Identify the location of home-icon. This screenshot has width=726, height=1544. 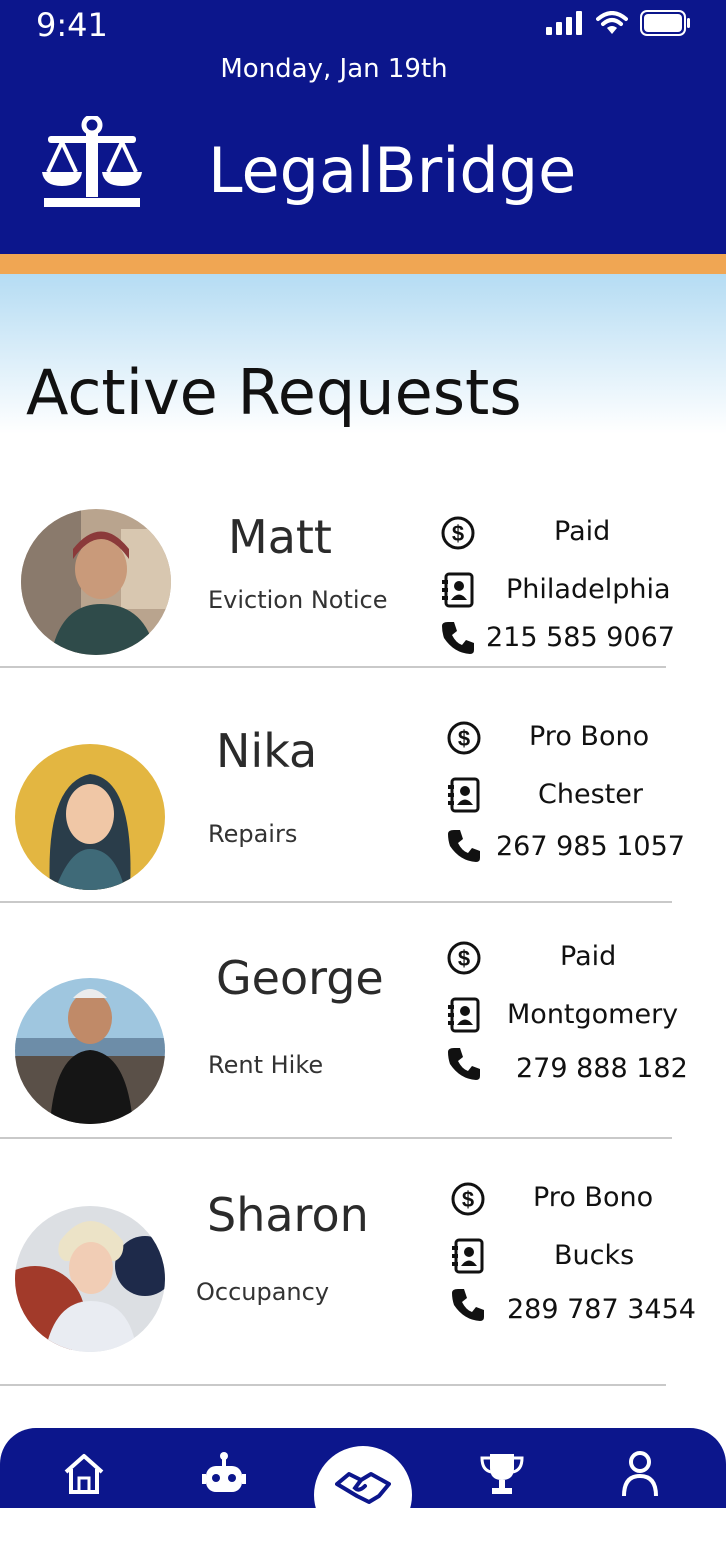
(84, 1474).